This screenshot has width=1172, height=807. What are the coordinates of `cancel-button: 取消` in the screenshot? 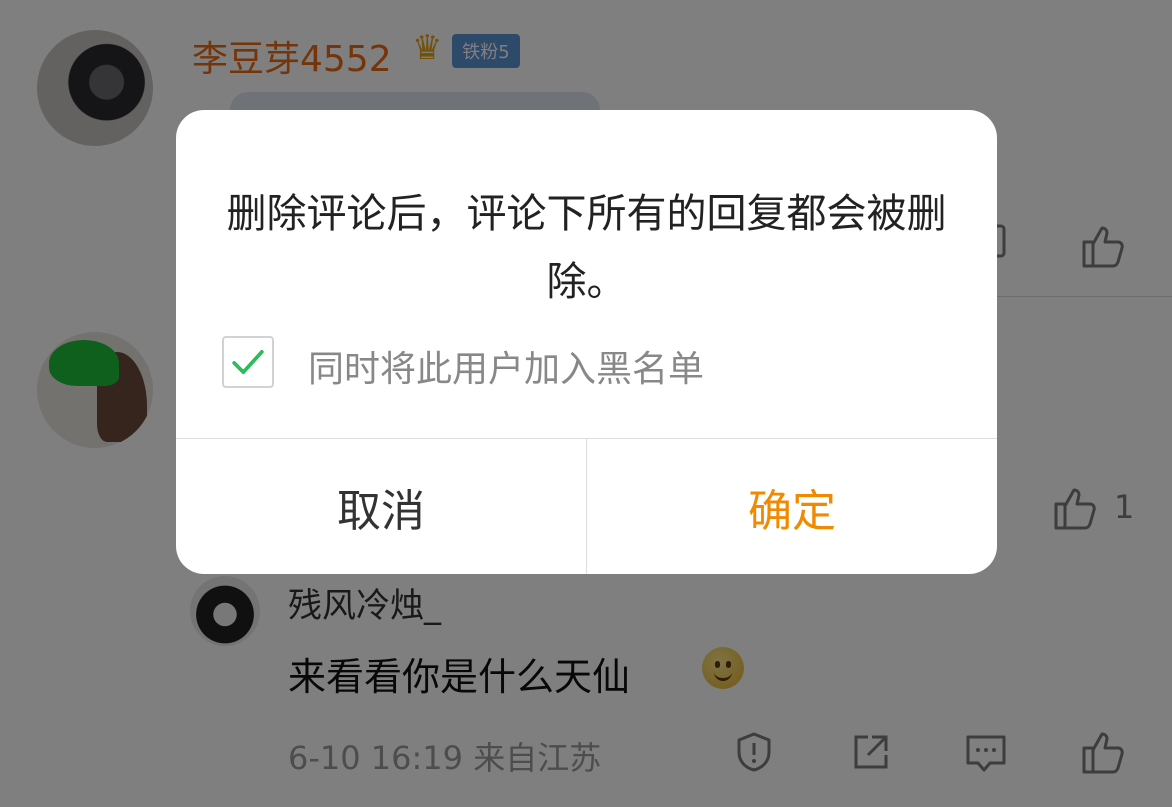 It's located at (381, 506).